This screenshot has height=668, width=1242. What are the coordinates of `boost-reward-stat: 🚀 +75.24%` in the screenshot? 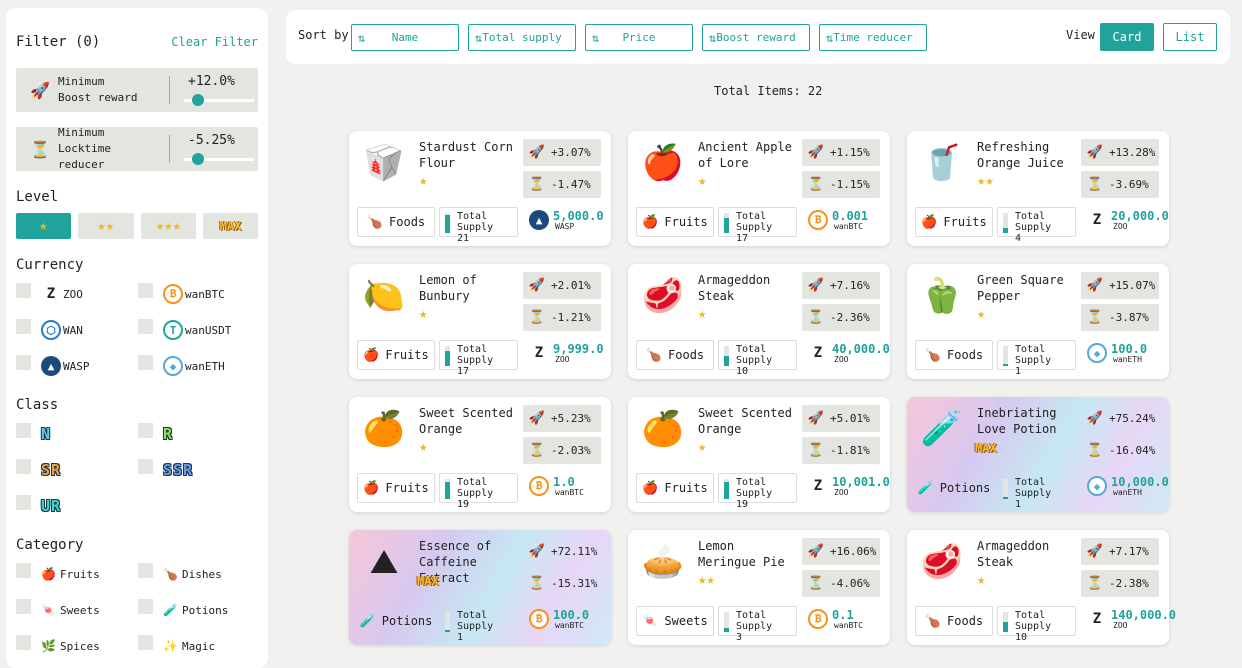 It's located at (1120, 418).